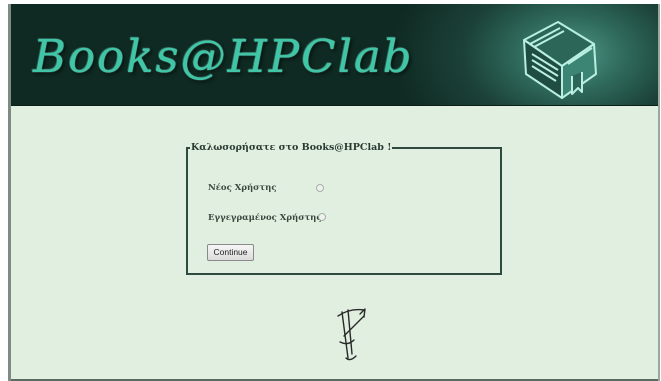 The image size is (661, 381). Describe the element at coordinates (320, 188) in the screenshot. I see `new-user-radio` at that location.